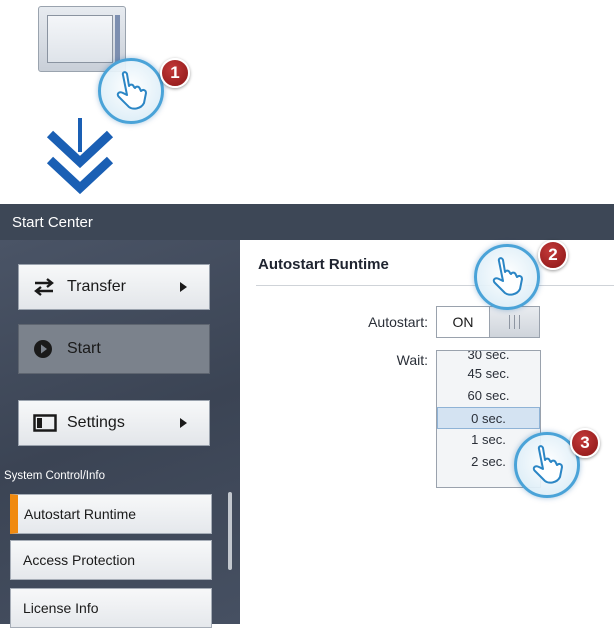  Describe the element at coordinates (488, 374) in the screenshot. I see `wait-option: 45 sec.` at that location.